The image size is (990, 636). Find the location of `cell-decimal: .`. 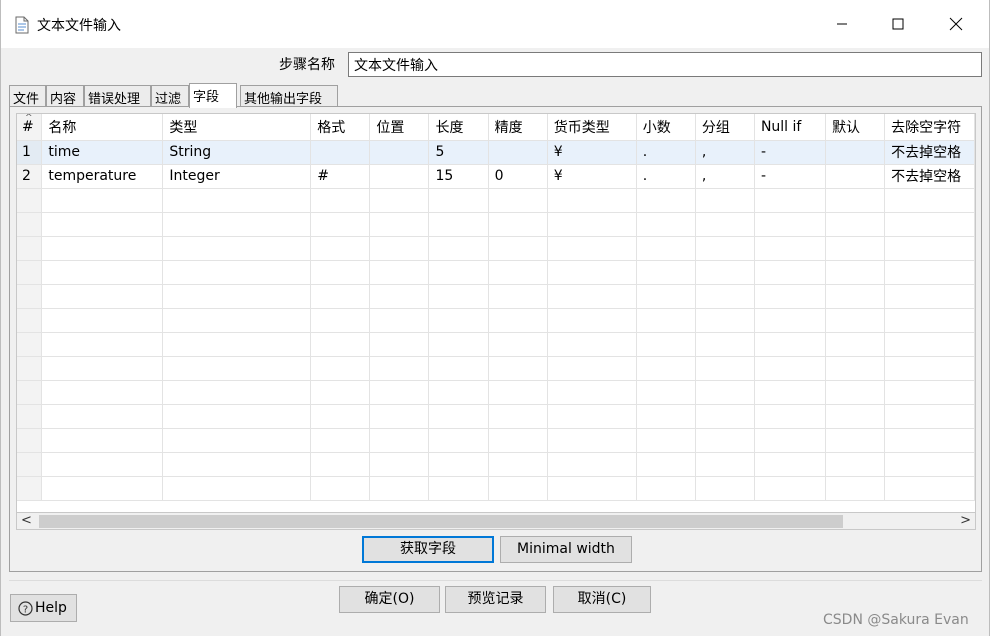

cell-decimal: . is located at coordinates (666, 152).